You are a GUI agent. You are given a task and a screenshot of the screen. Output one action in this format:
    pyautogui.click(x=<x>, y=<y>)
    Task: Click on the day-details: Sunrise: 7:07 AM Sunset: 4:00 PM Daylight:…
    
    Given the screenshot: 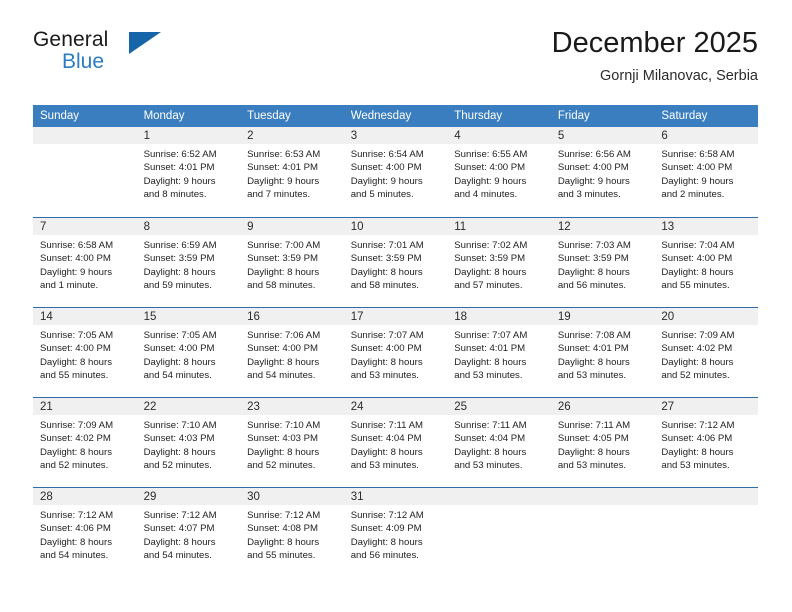 What is the action you would take?
    pyautogui.click(x=396, y=354)
    